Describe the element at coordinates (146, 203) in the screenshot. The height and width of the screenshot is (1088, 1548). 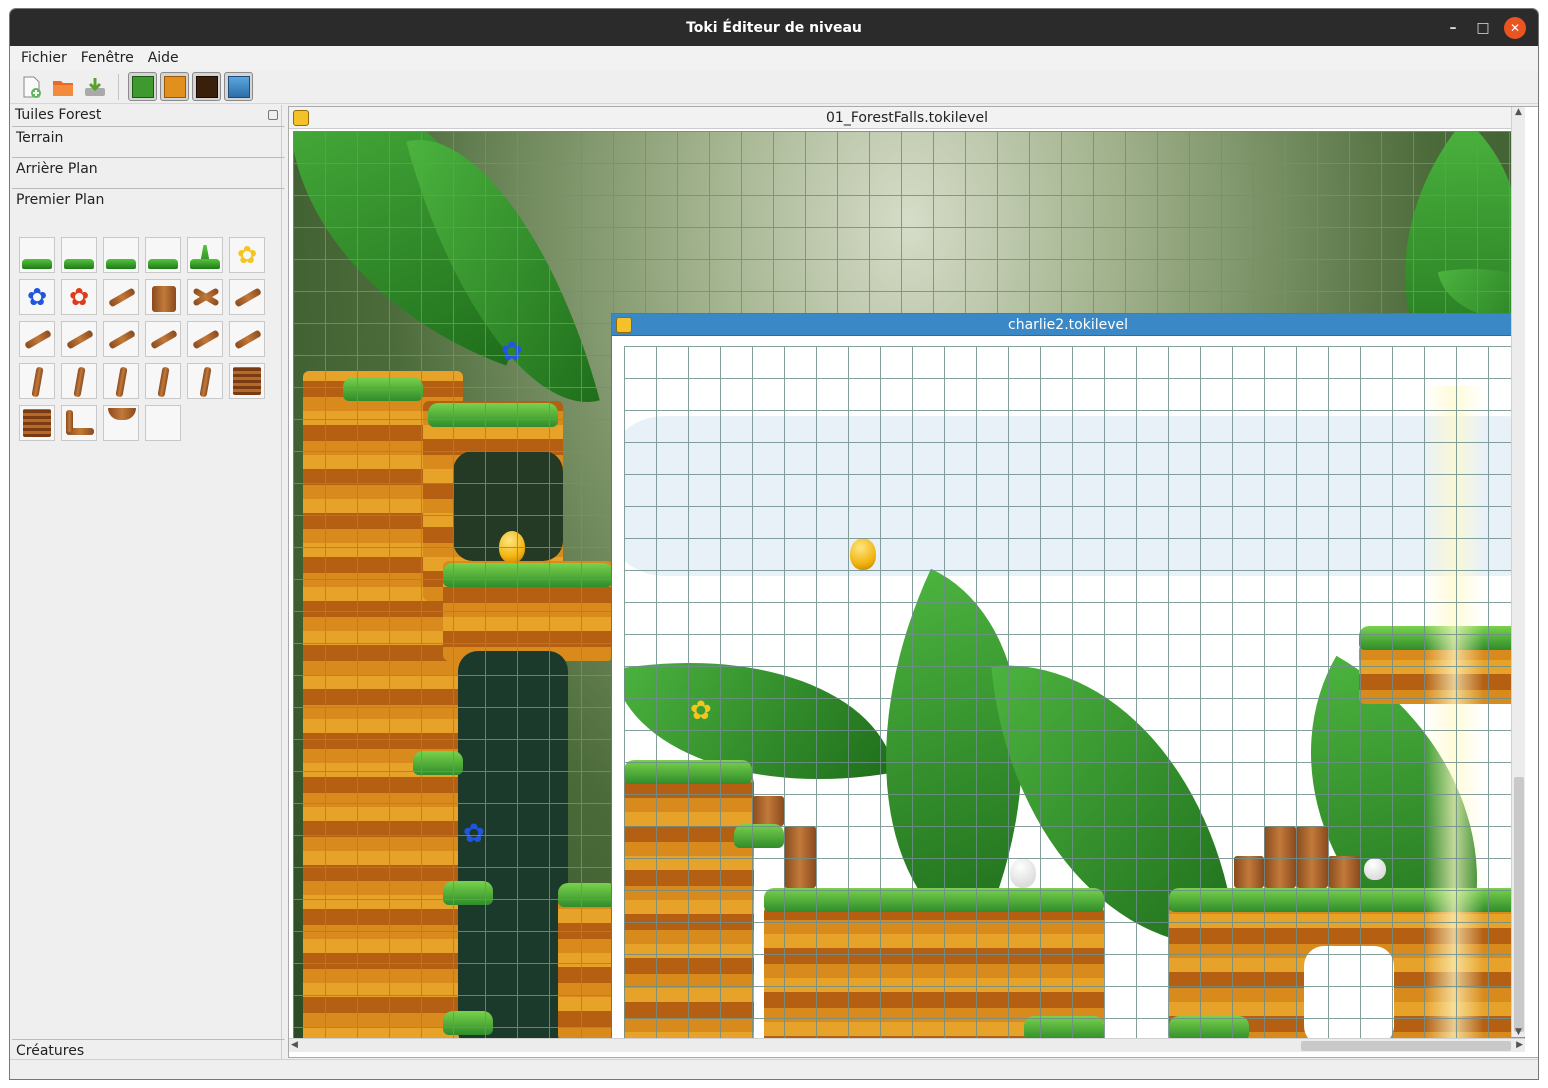
I see `section-premier-plan: Premier Plan` at that location.